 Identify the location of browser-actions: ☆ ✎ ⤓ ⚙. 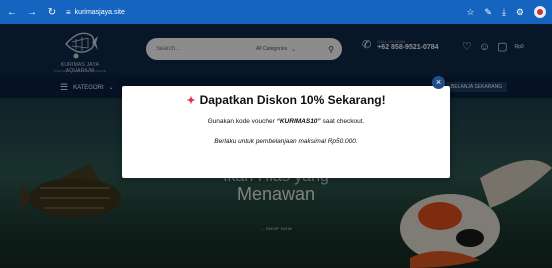
(506, 12).